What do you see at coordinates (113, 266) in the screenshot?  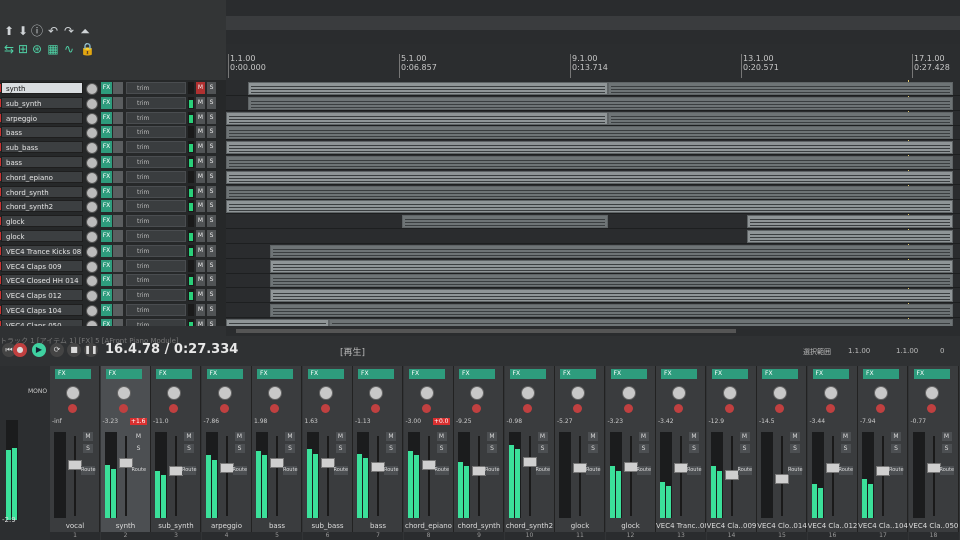 I see `track-header: VEC4 Claps 009 FX trim M S` at bounding box center [113, 266].